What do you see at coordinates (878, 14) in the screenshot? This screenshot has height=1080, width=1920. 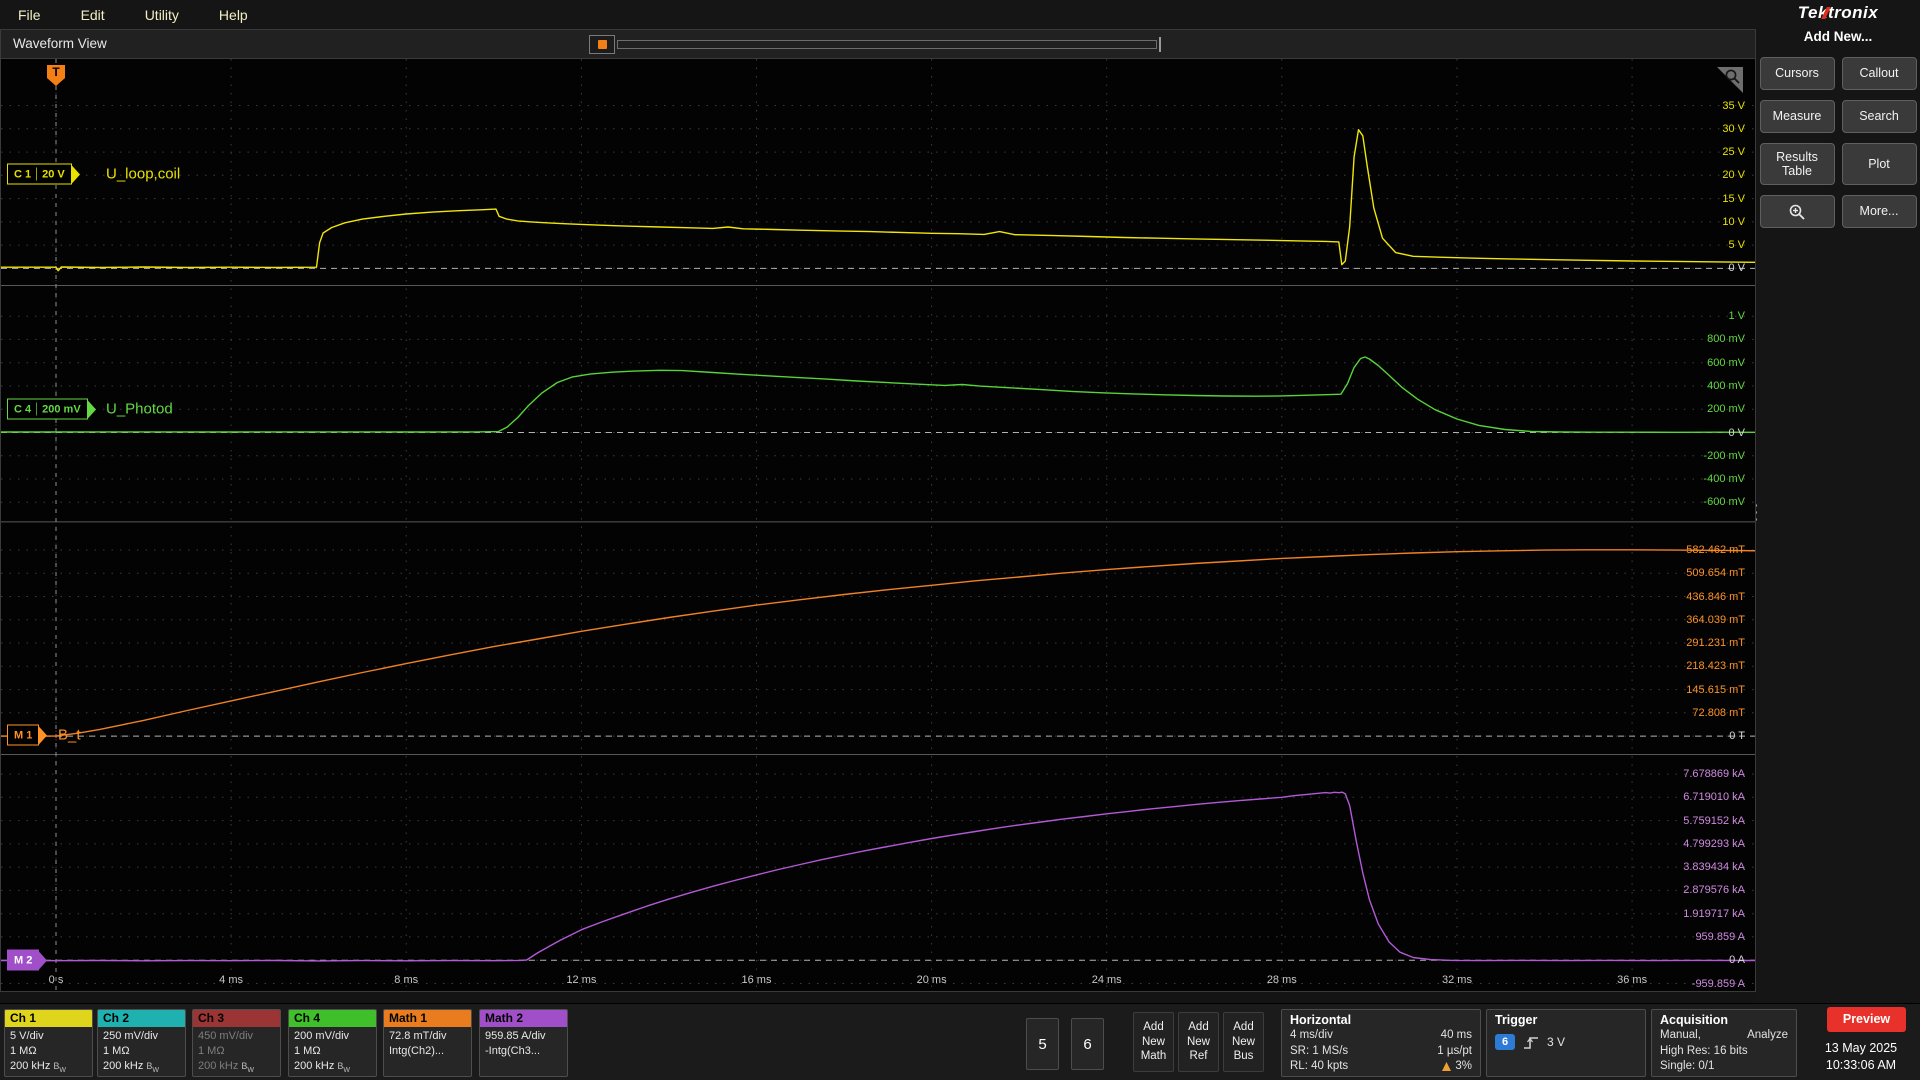 I see `menu-bar: File Edit Utility Help` at bounding box center [878, 14].